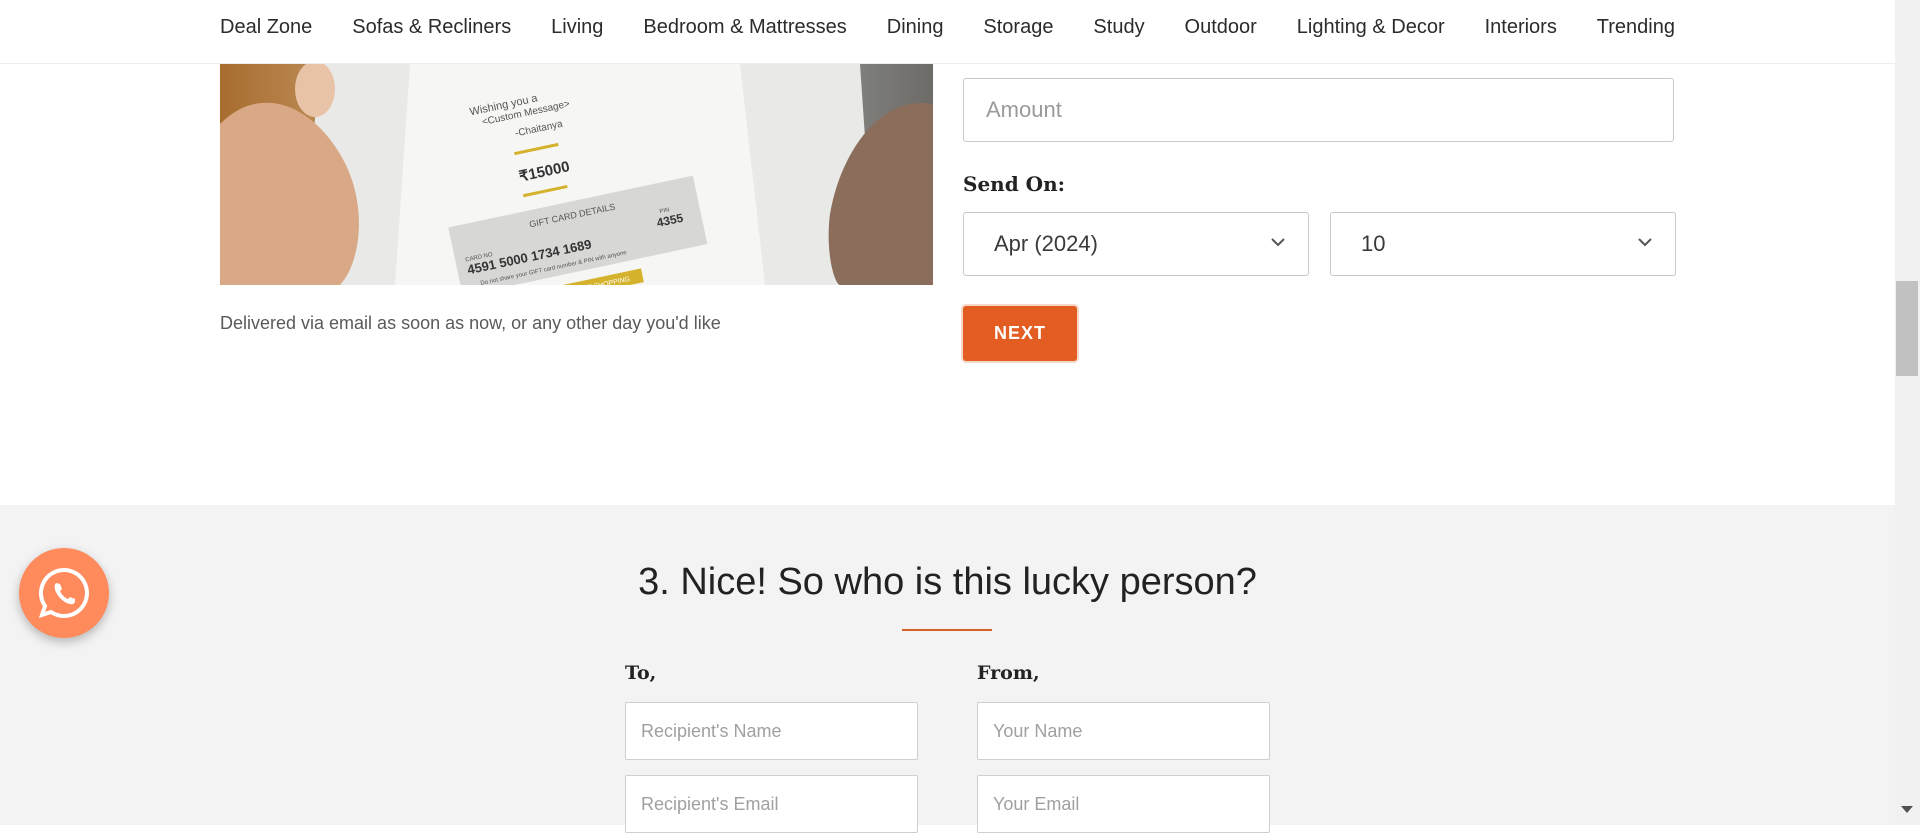  I want to click on section-title: 3. Nice! So who is this lucky person?, so click(947, 582).